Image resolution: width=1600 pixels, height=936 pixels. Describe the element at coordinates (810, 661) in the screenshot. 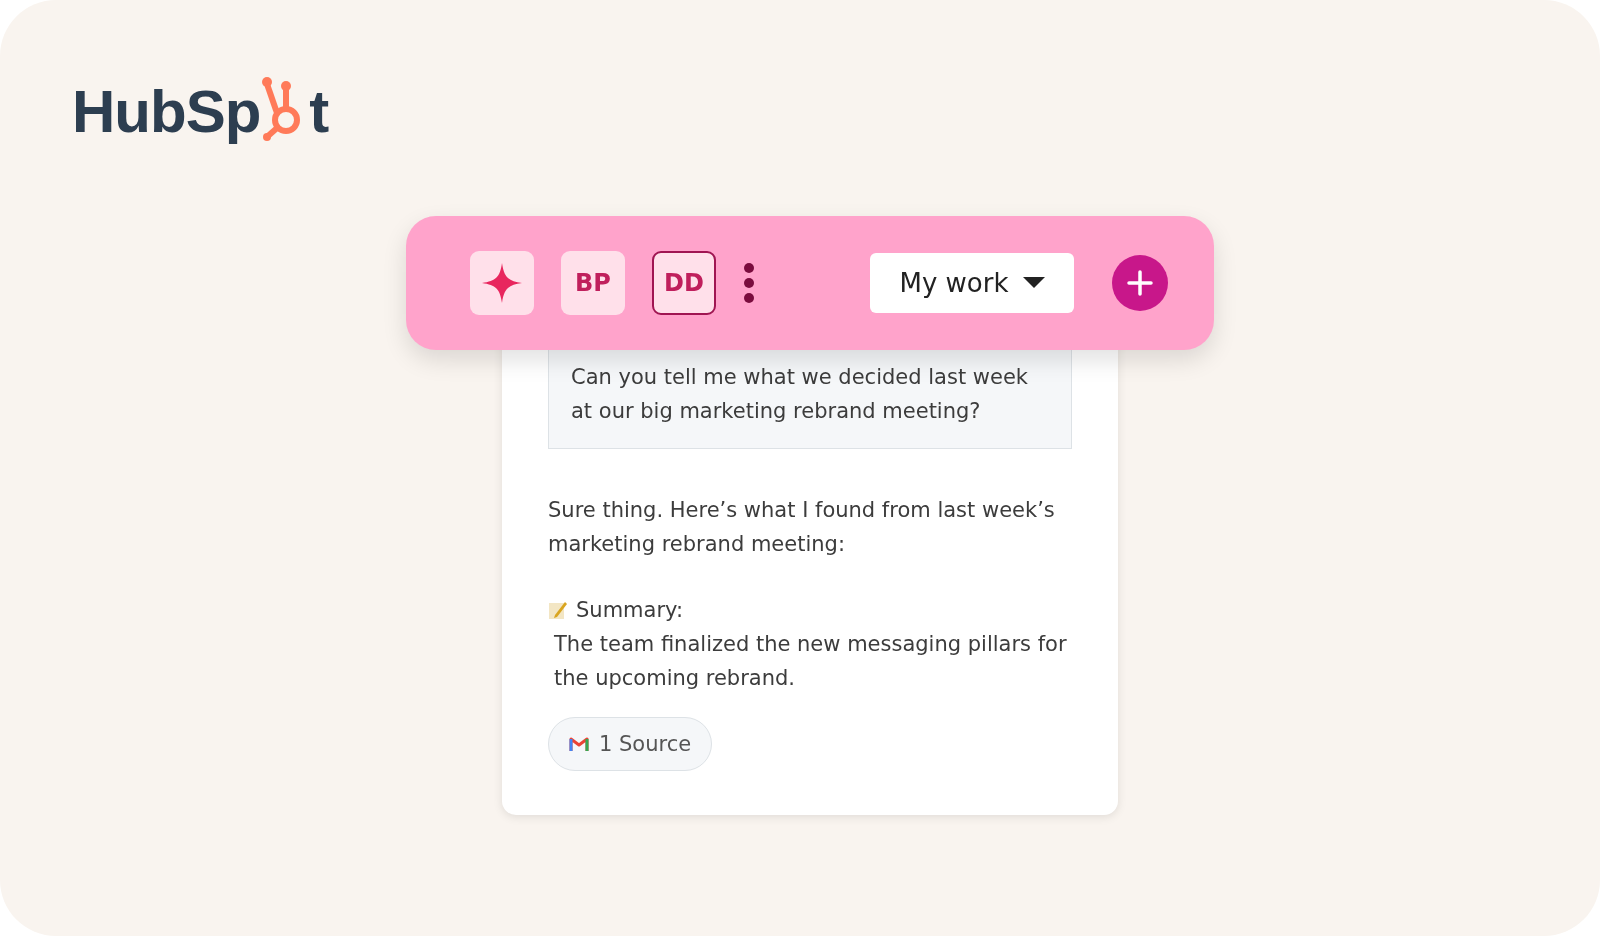

I see `summary-text: The team finalized the new messaging pillars for the upcoming rebrand.` at that location.